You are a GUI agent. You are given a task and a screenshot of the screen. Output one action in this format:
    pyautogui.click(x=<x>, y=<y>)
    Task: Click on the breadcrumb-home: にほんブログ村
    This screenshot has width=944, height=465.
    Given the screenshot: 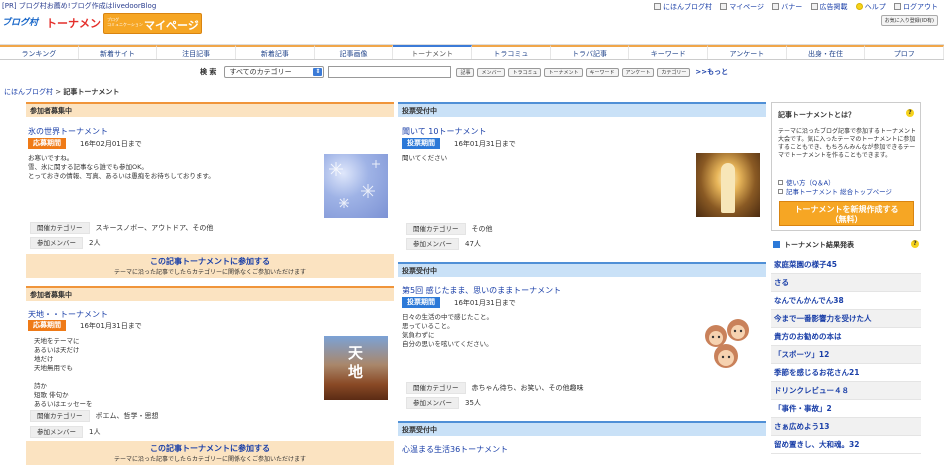 What is the action you would take?
    pyautogui.click(x=28, y=92)
    